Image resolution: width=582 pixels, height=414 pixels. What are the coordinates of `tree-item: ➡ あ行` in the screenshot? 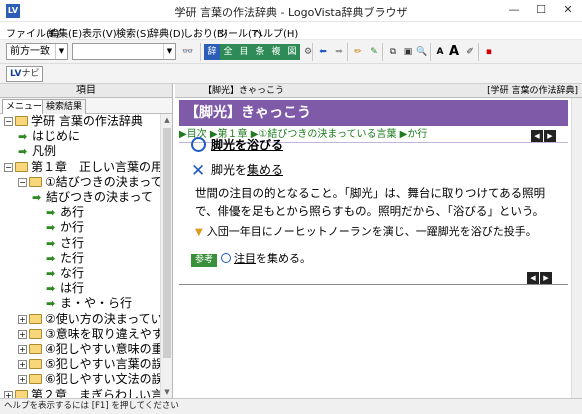 It's located at (65, 212).